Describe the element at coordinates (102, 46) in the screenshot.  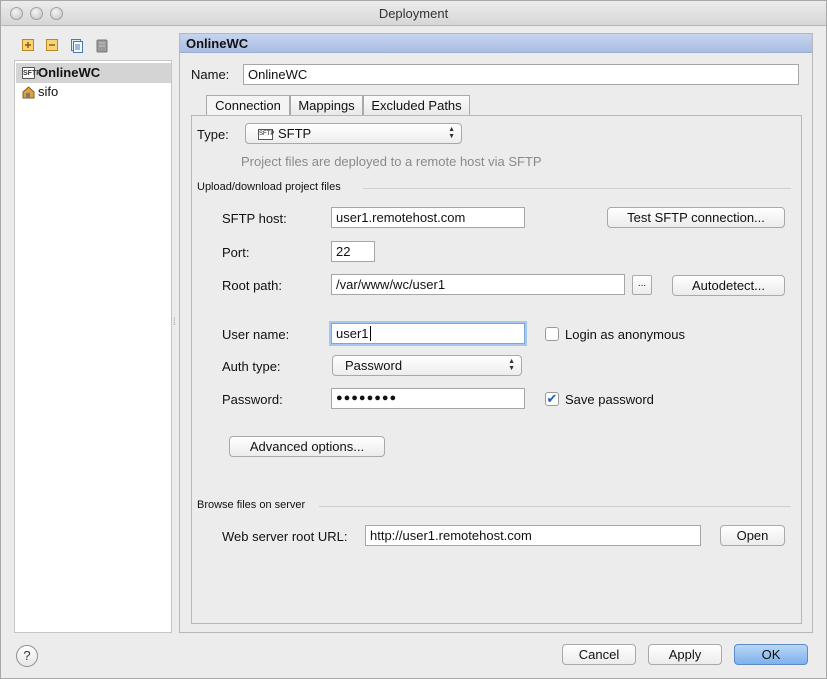
I see `server-icon` at that location.